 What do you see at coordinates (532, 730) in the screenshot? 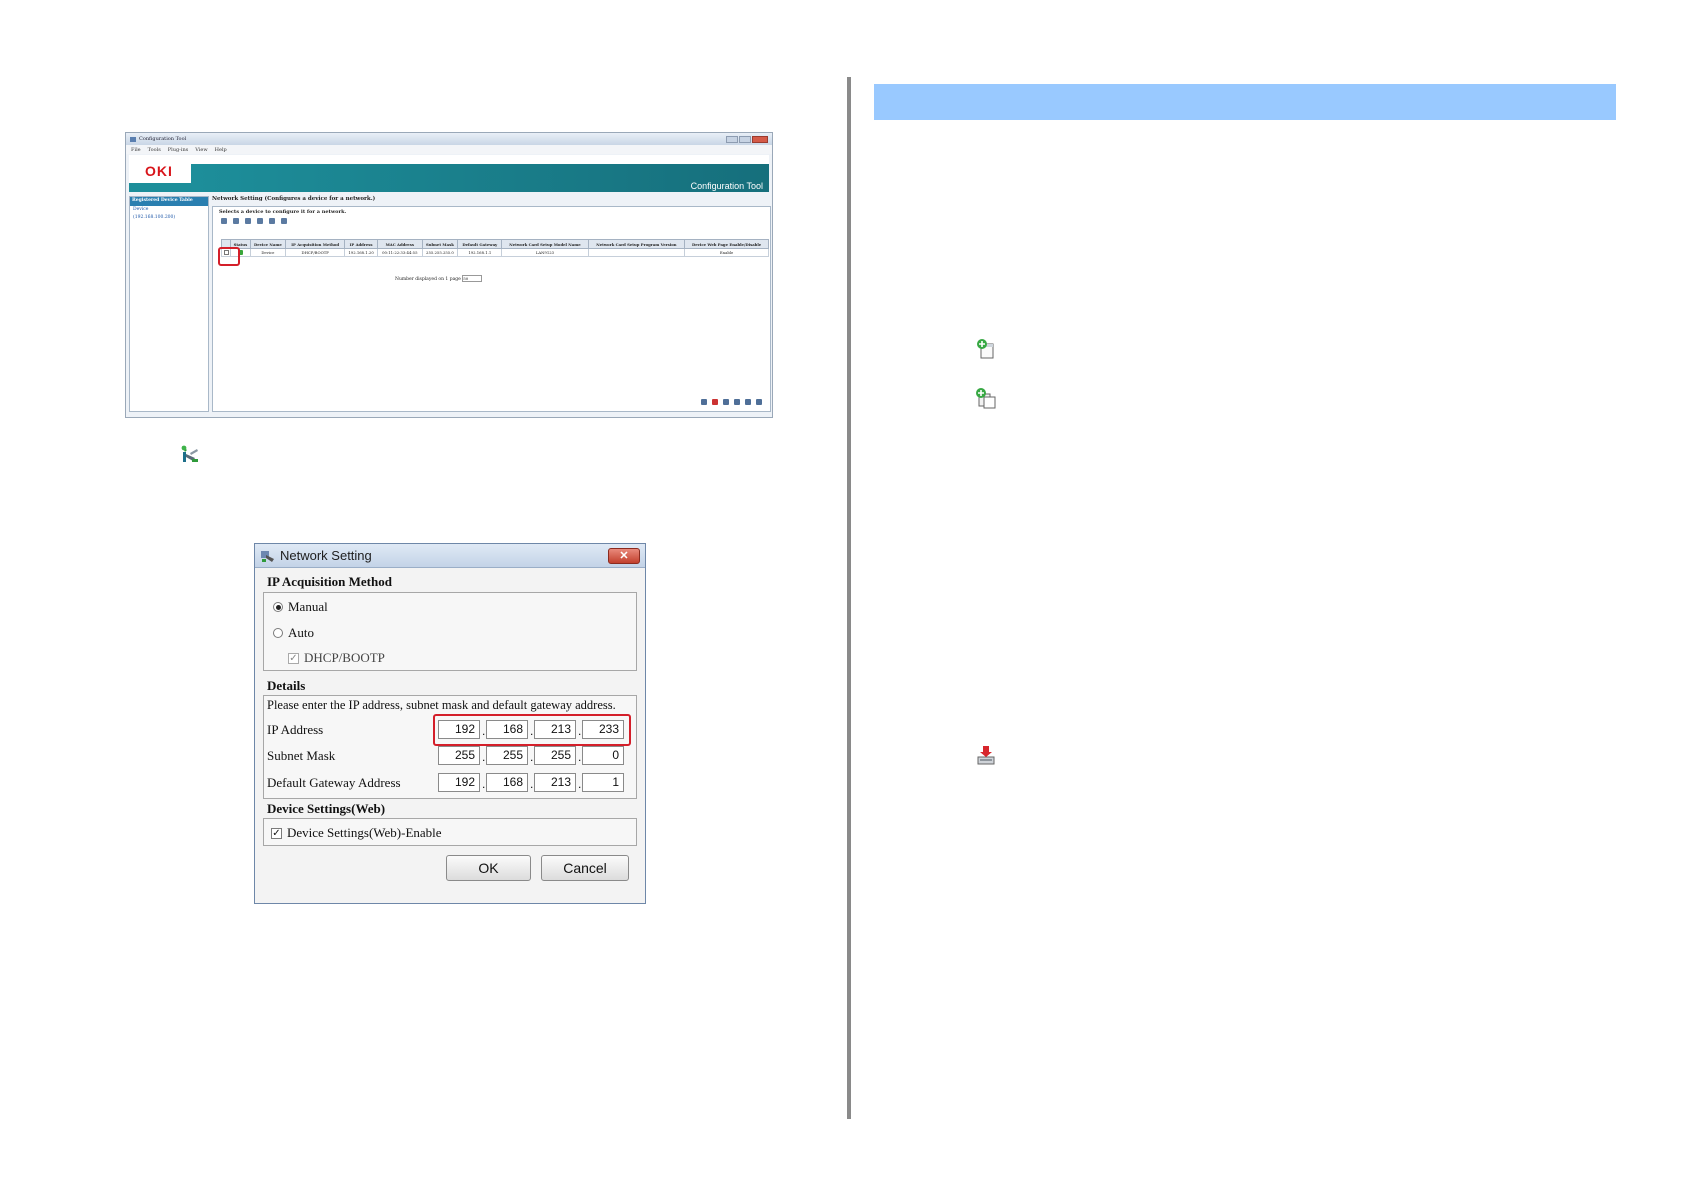
I see `ip-address-highlight` at bounding box center [532, 730].